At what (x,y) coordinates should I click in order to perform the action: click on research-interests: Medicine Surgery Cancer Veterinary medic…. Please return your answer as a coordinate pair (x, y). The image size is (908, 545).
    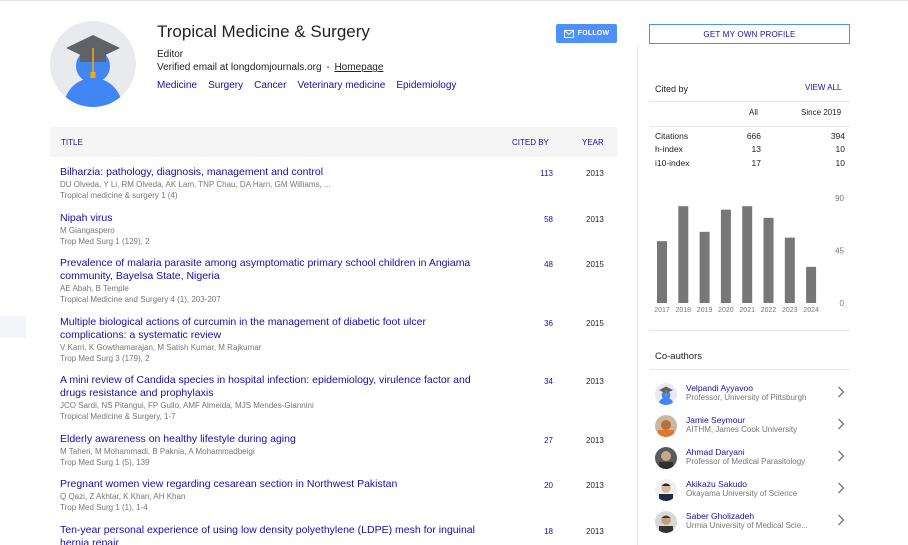
    Looking at the image, I should click on (310, 85).